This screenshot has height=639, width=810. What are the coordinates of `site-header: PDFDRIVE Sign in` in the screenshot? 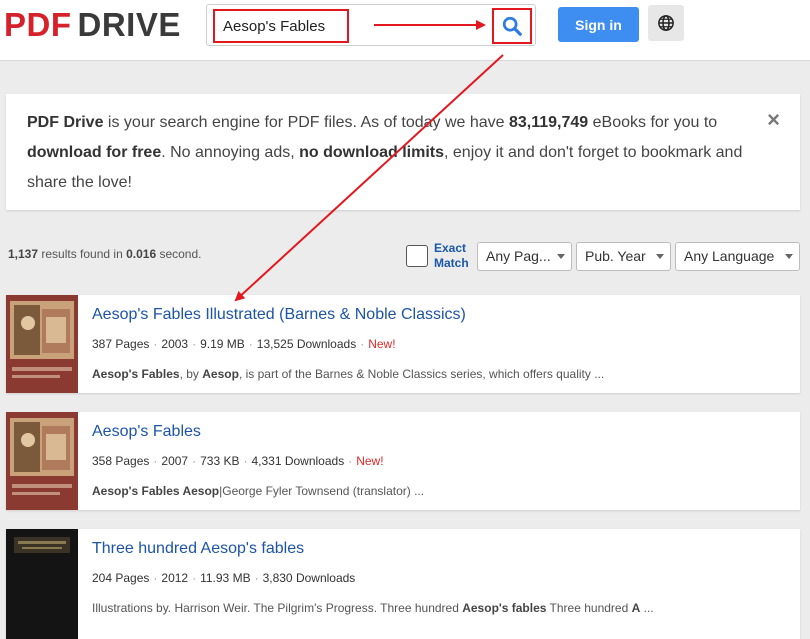 It's located at (405, 30).